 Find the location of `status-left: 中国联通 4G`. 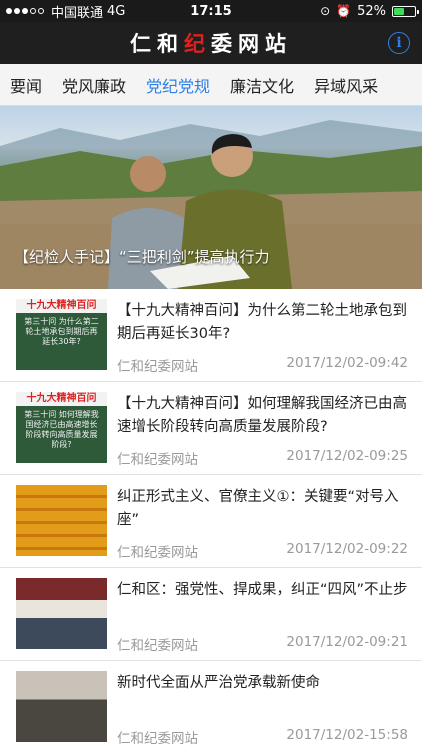

status-left: 中国联通 4G is located at coordinates (163, 11).